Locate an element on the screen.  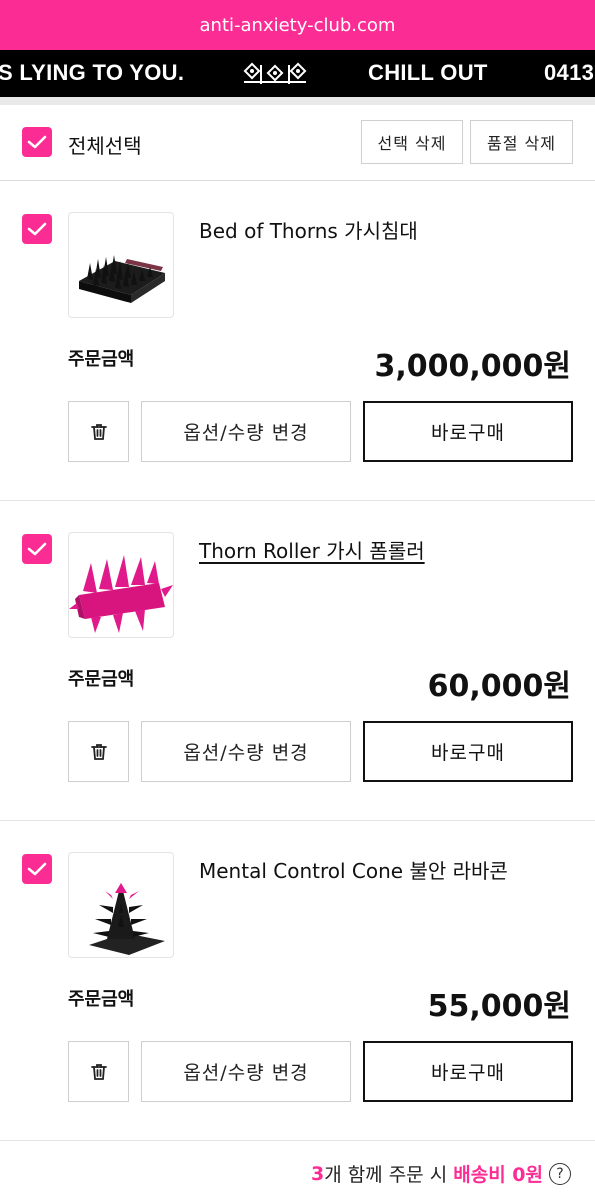
url-text: anti-anxiety-club.com is located at coordinates (297, 25).